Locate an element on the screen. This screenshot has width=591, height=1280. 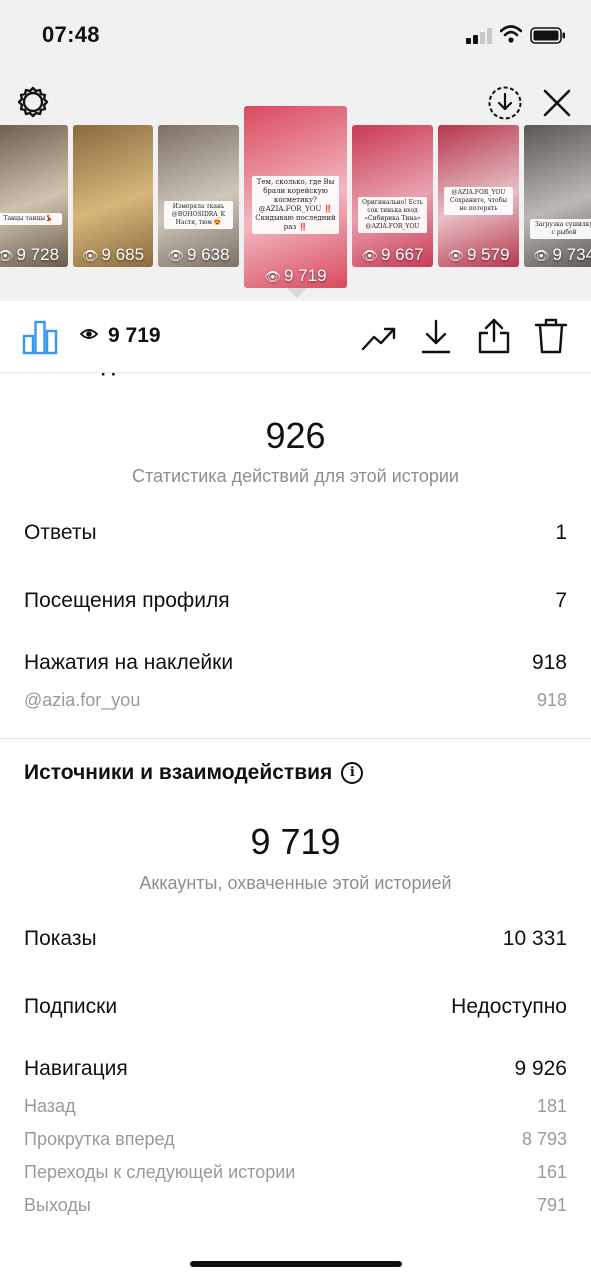
story-thumbnail: Загрузка сушилку с рыбой 👁 9 734 is located at coordinates (557, 196).